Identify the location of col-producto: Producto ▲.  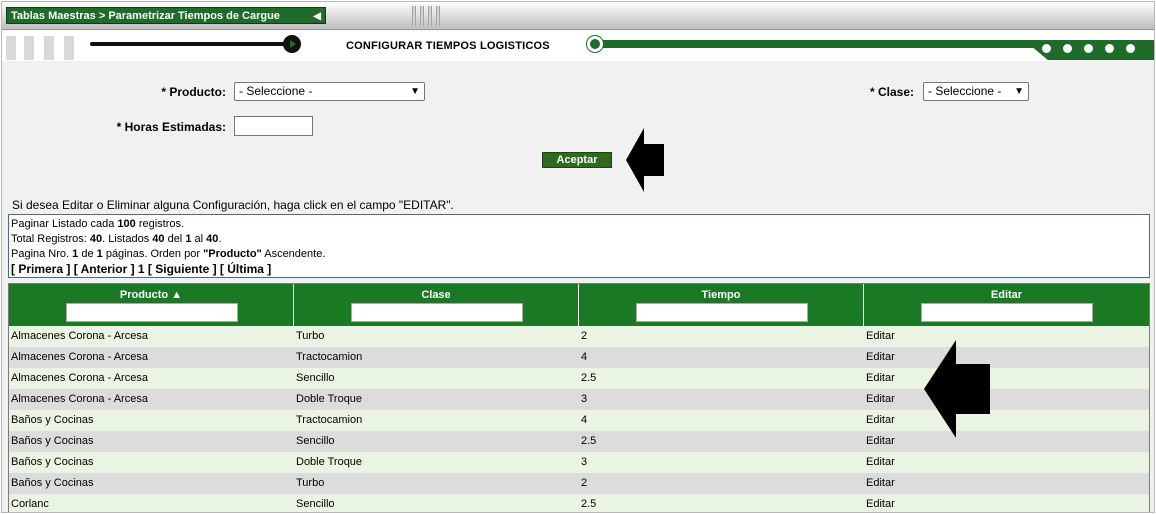
(151, 305).